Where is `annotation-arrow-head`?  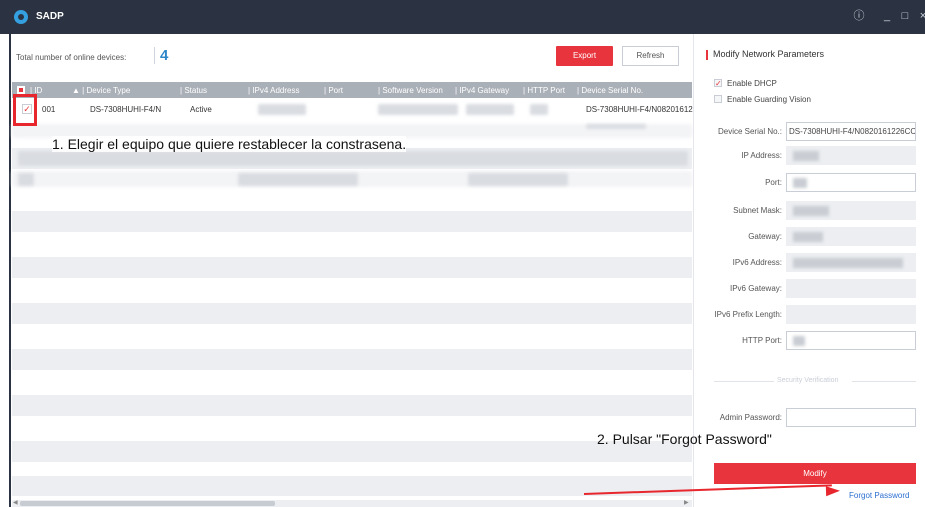 annotation-arrow-head is located at coordinates (833, 491).